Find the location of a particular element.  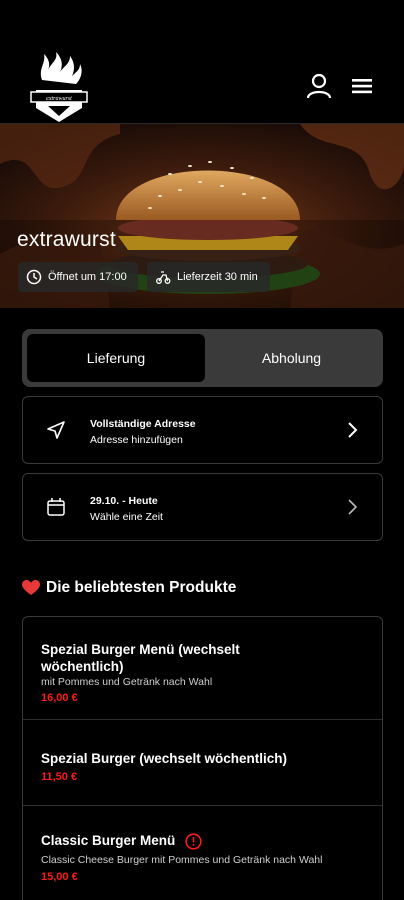

product-price: 11,50 € is located at coordinates (59, 777).